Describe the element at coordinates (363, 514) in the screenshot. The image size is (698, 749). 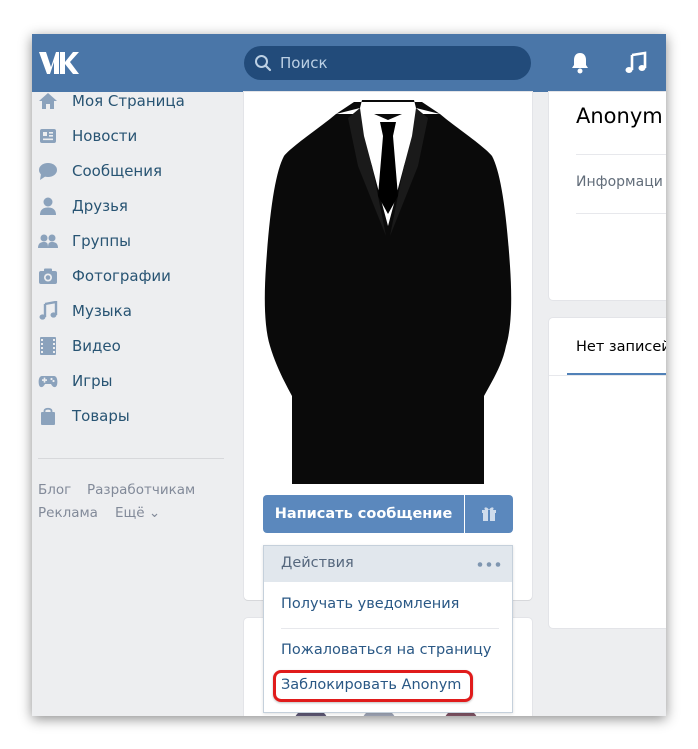
I see `write-message-button: Написать сообщение` at that location.